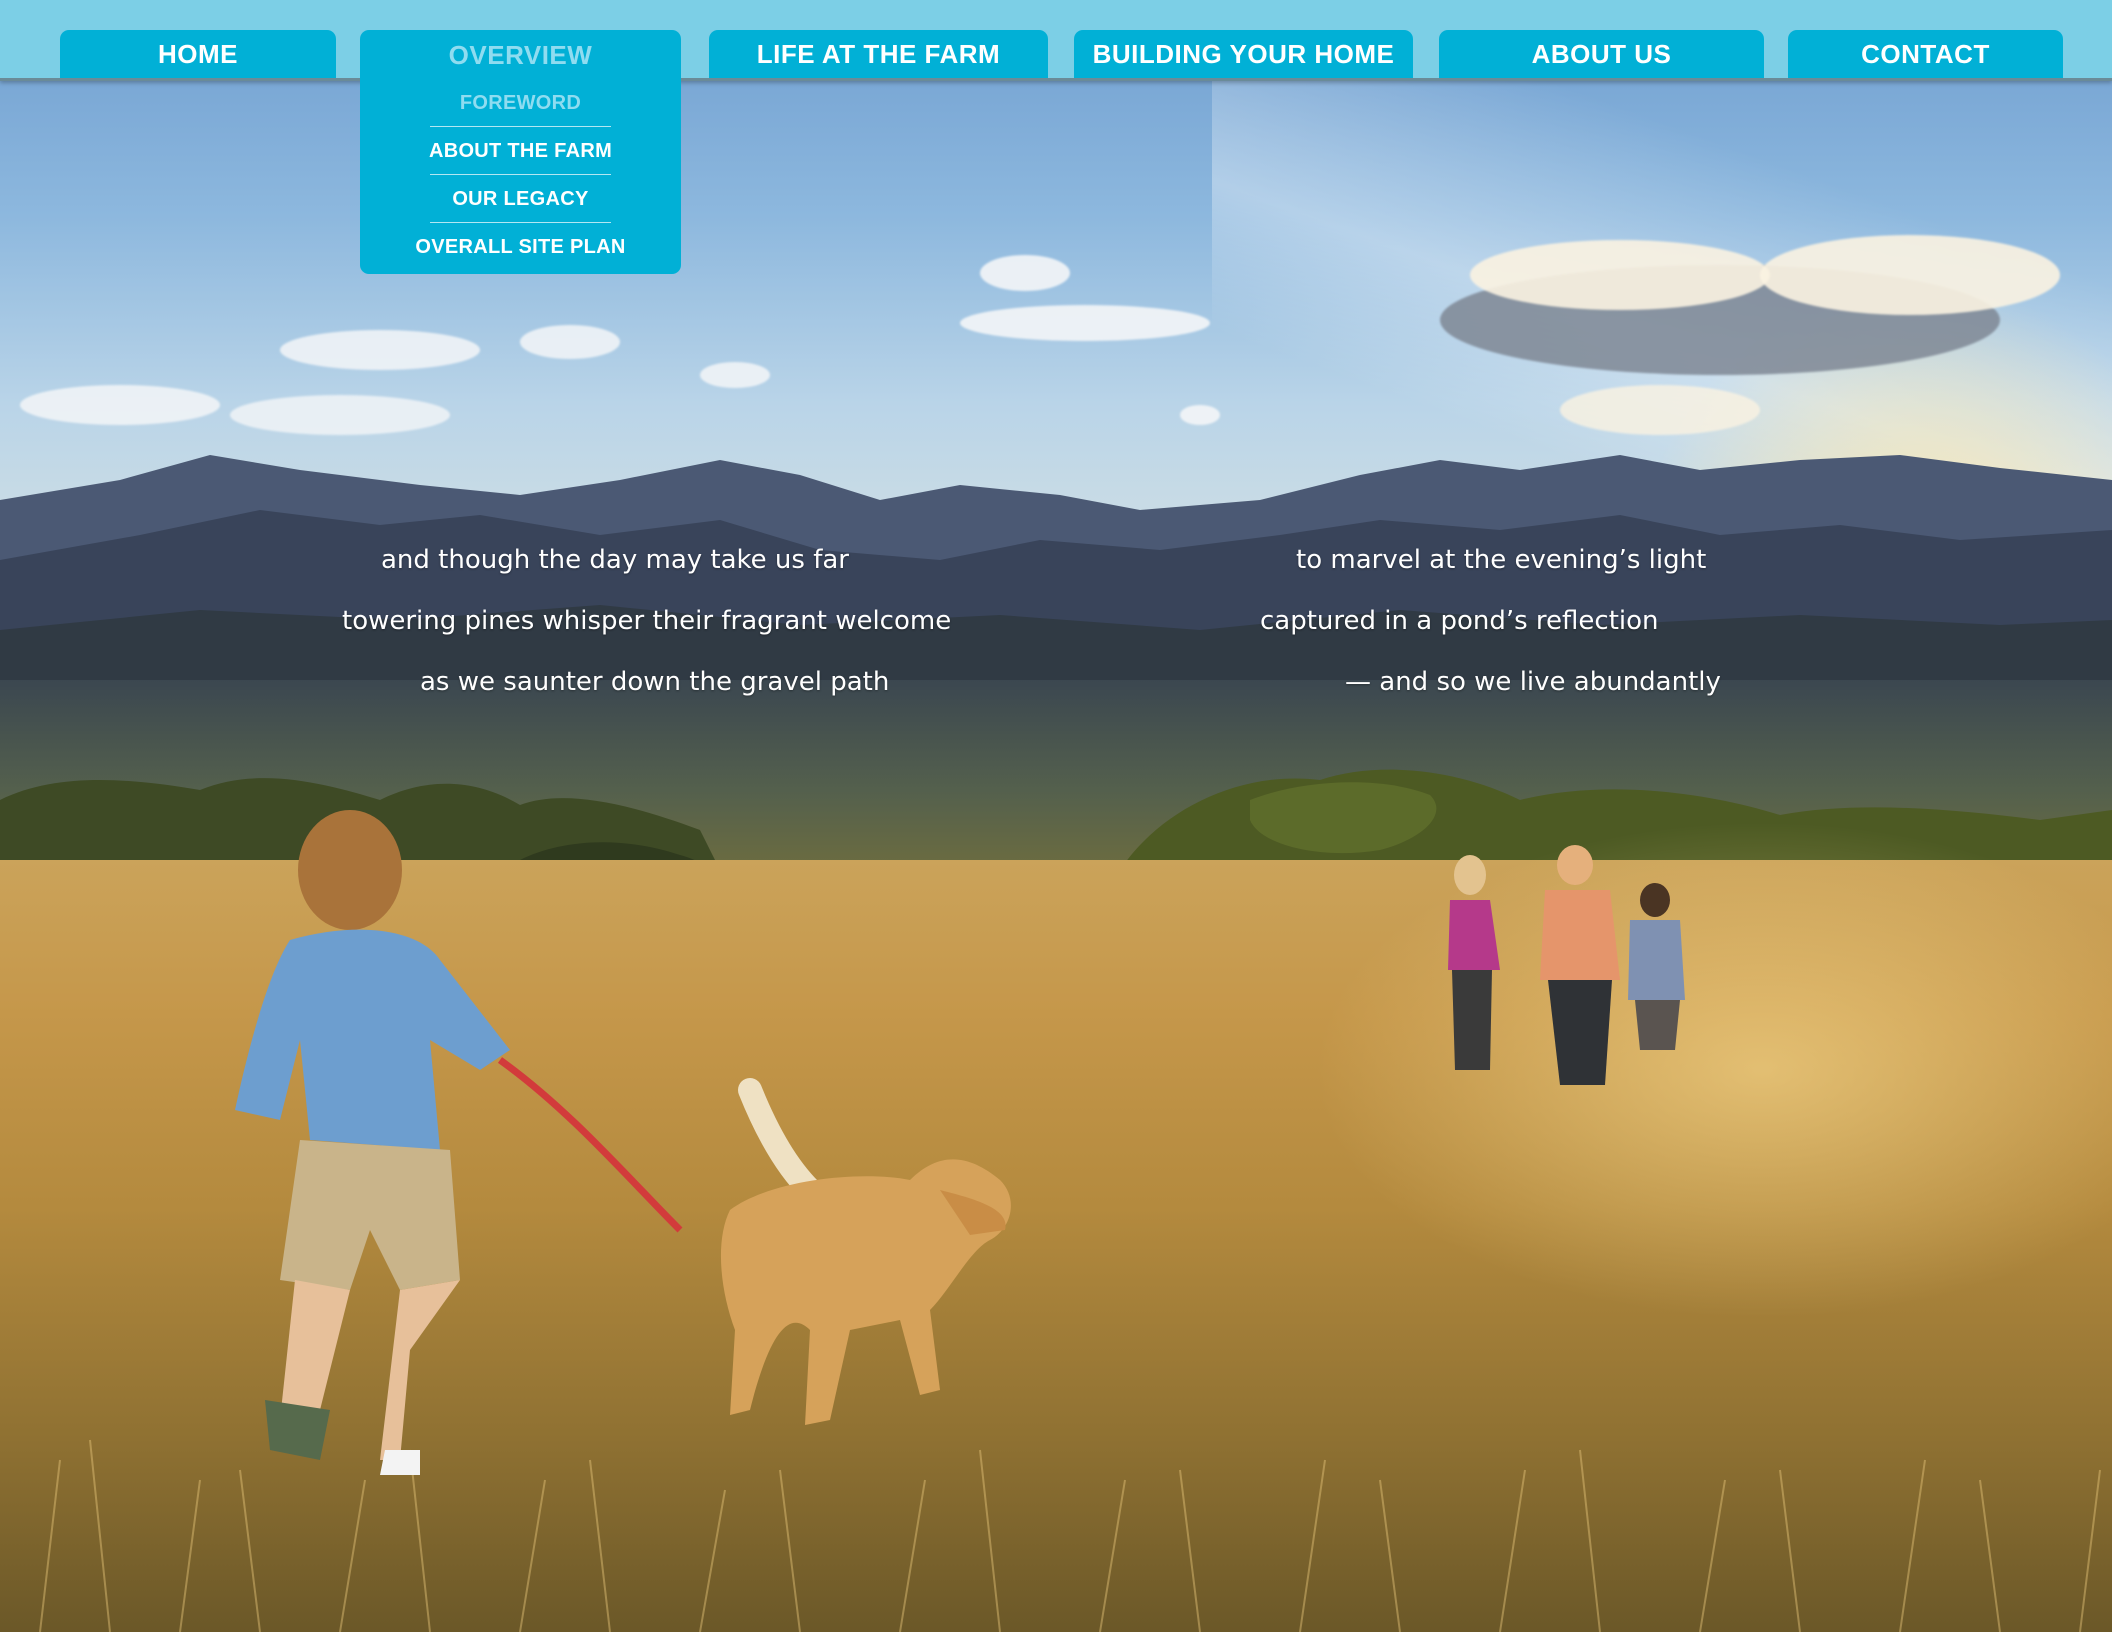  I want to click on tab-life-at-the-farm: LIFE AT THE FARM, so click(878, 54).